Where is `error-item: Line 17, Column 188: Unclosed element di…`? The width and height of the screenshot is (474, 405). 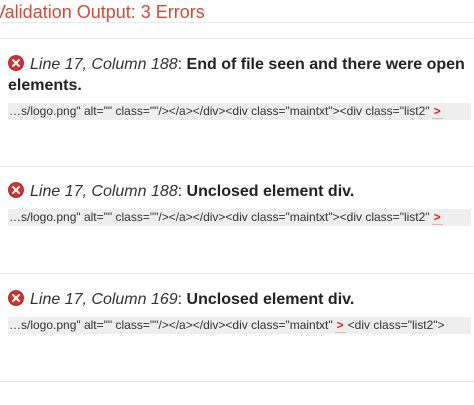 error-item: Line 17, Column 188: Unclosed element di… is located at coordinates (241, 203).